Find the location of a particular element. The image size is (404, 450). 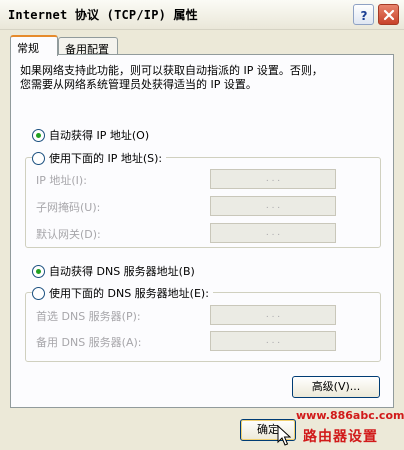

alternate-dns-field: . . . is located at coordinates (273, 341).